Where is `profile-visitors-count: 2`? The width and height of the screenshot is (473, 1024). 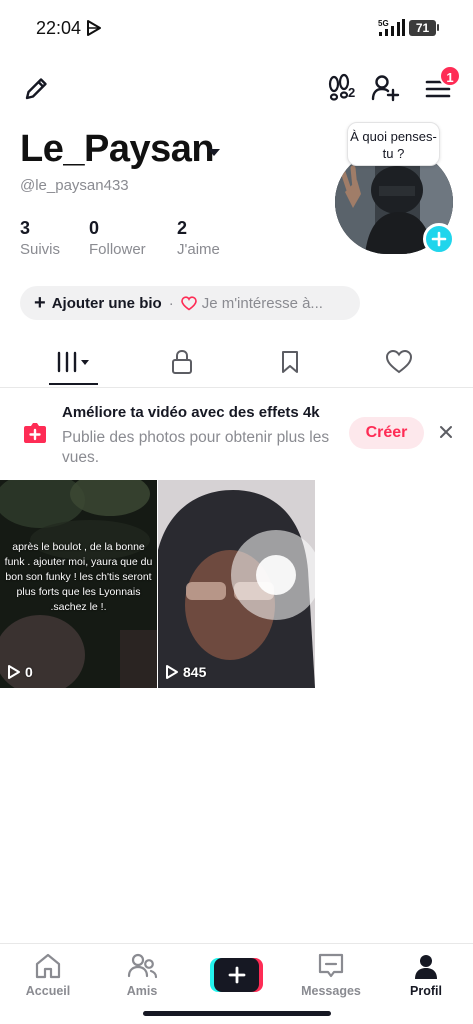
profile-visitors-count: 2 is located at coordinates (352, 92).